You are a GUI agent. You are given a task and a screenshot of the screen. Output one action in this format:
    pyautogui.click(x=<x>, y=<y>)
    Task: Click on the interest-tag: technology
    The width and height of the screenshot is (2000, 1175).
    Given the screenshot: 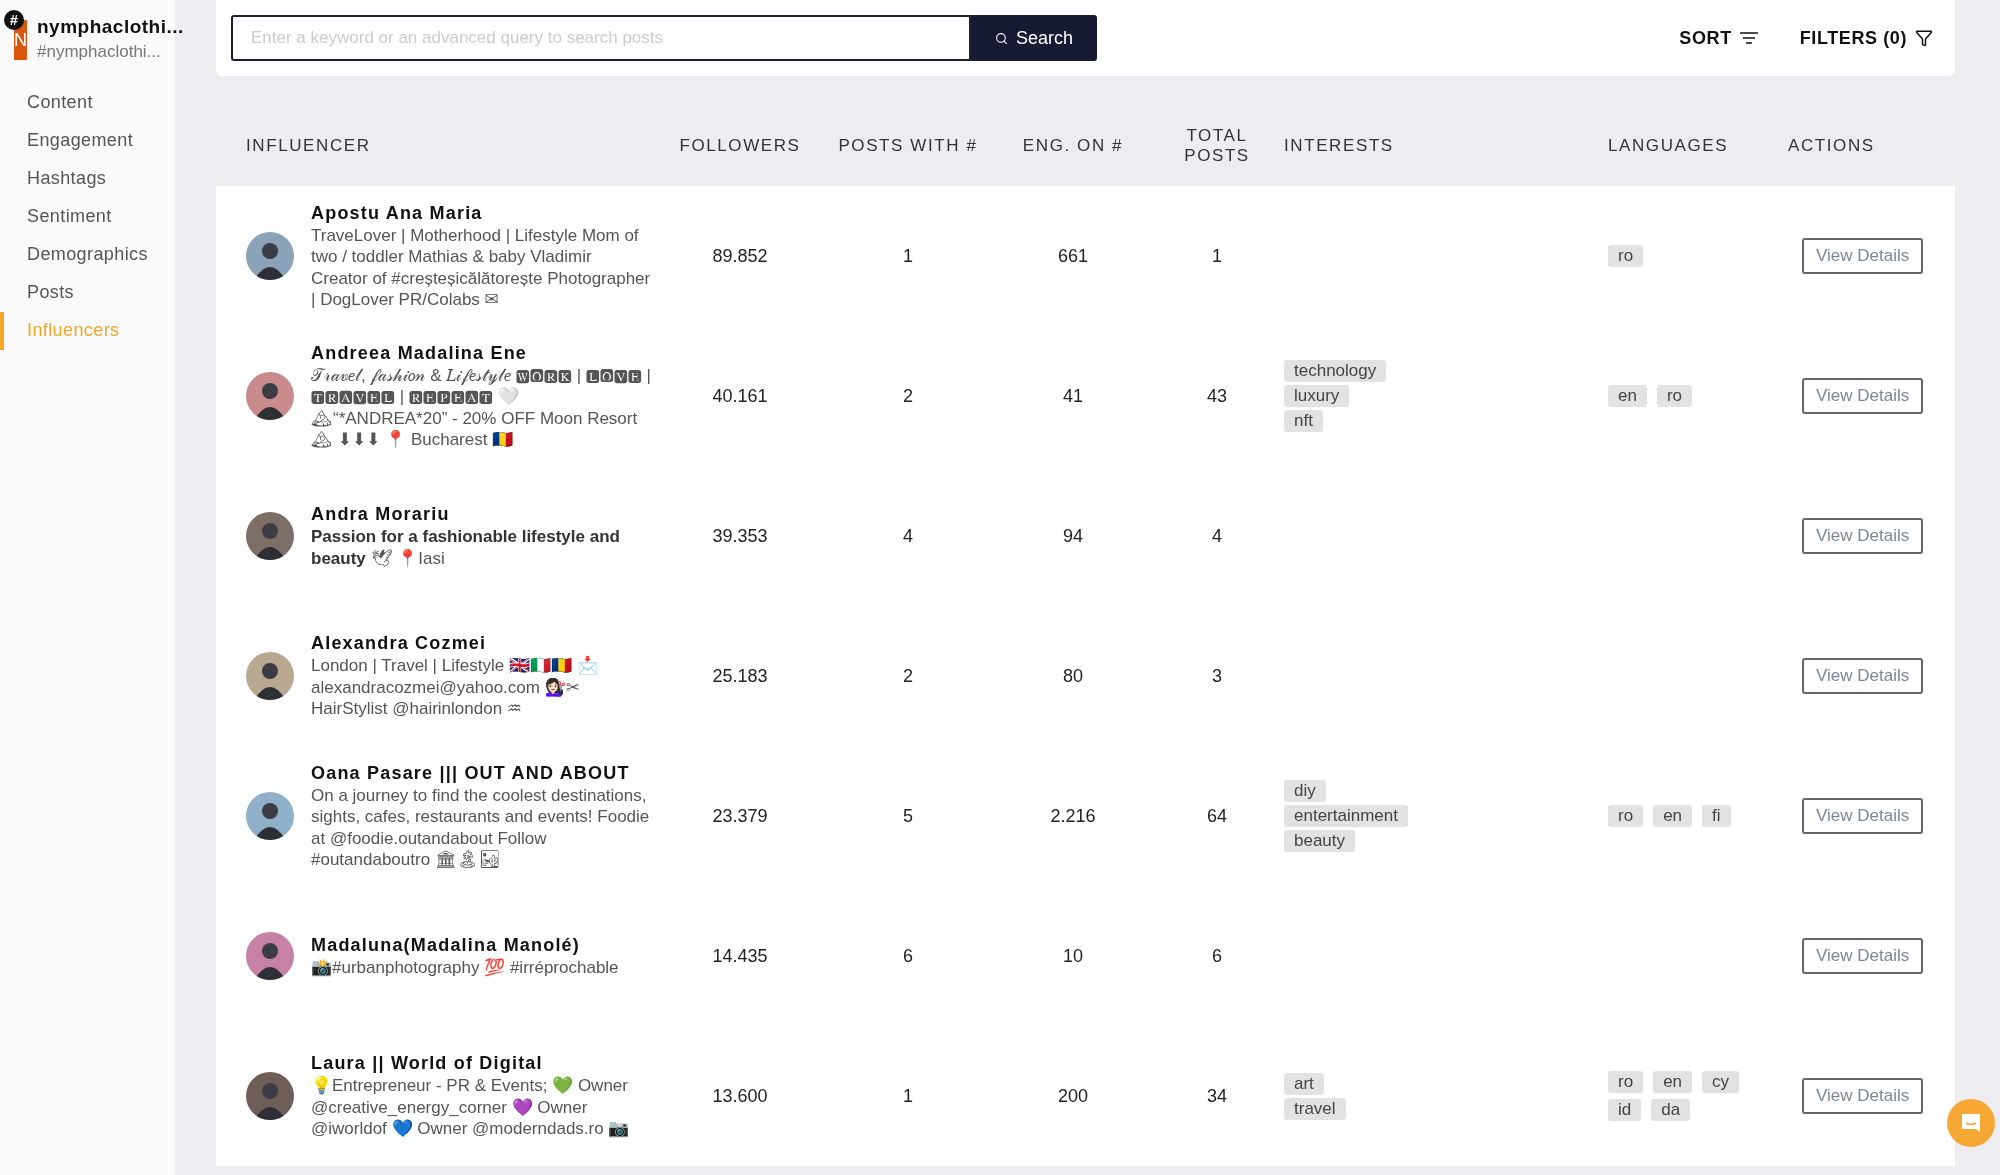 What is the action you would take?
    pyautogui.click(x=1335, y=371)
    